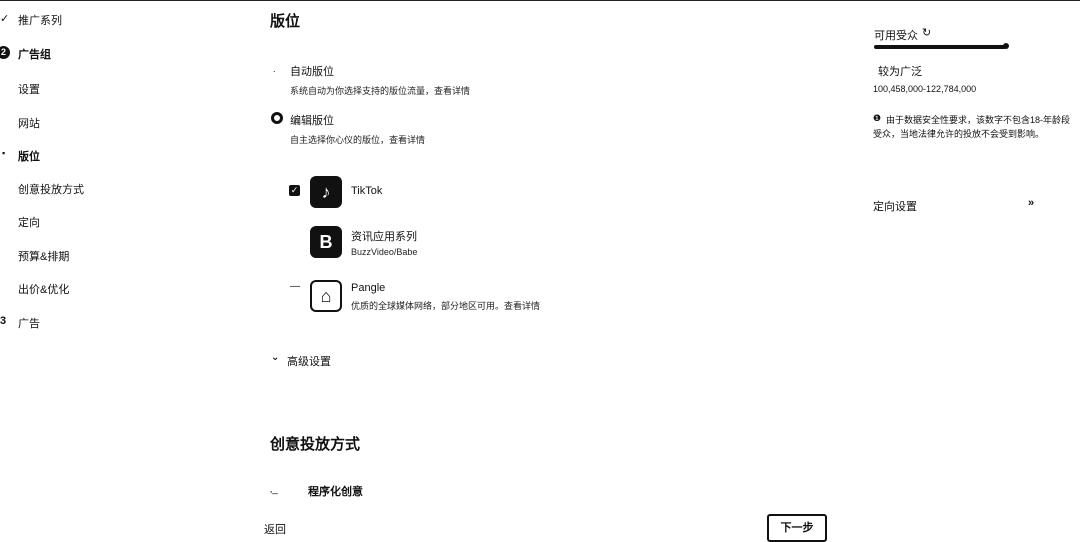  I want to click on auto-placement-label: 自动版位, so click(312, 71).